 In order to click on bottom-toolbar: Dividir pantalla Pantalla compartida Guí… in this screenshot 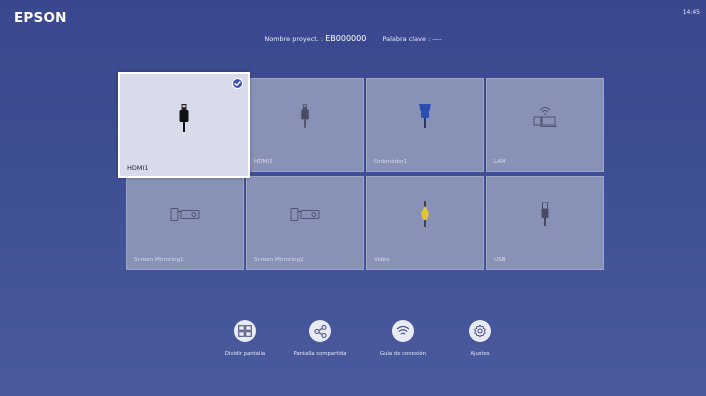, I will do `click(353, 345)`.